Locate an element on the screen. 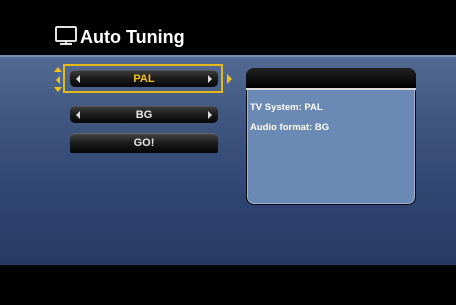 The width and height of the screenshot is (456, 305). up-arrow-icon is located at coordinates (58, 69).